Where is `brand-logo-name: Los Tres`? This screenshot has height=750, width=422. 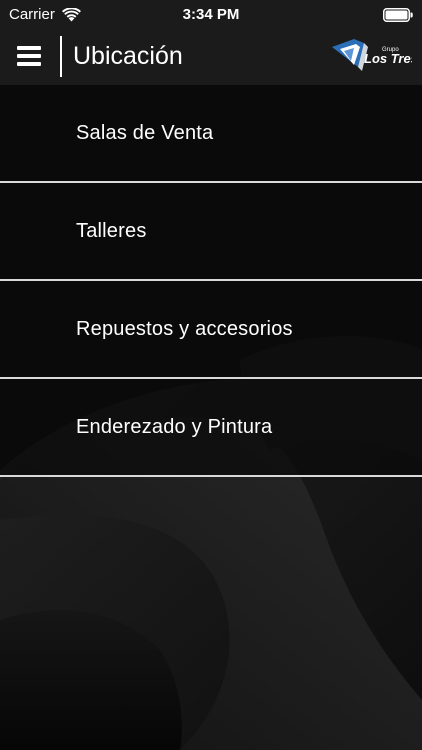 brand-logo-name: Los Tres is located at coordinates (388, 58).